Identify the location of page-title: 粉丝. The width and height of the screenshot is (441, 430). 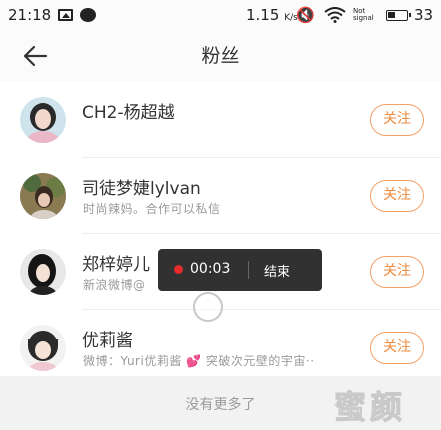
(220, 56).